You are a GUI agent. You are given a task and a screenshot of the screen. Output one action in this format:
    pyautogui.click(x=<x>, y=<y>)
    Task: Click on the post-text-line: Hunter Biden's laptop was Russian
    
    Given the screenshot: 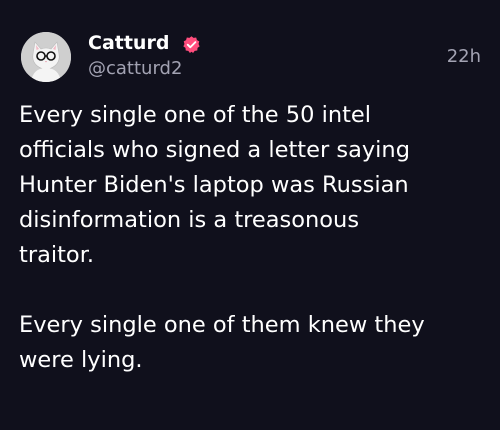 What is the action you would take?
    pyautogui.click(x=214, y=185)
    